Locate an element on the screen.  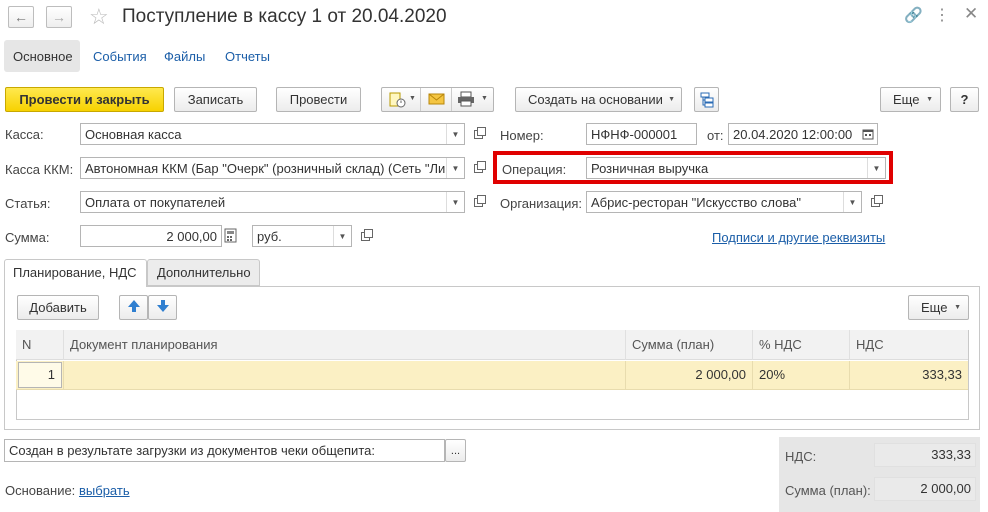
summa-label: Сумма: is located at coordinates (27, 237).